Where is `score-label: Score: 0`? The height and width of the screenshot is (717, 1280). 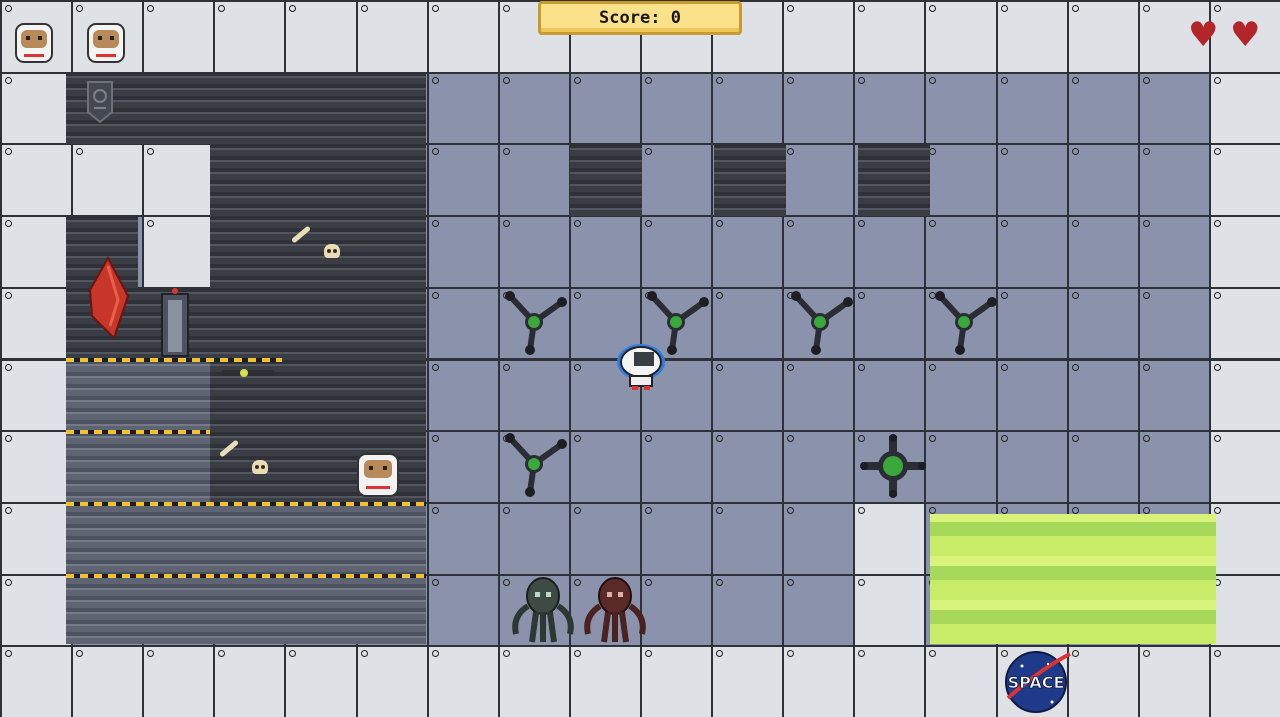
score-label: Score: 0 is located at coordinates (640, 18).